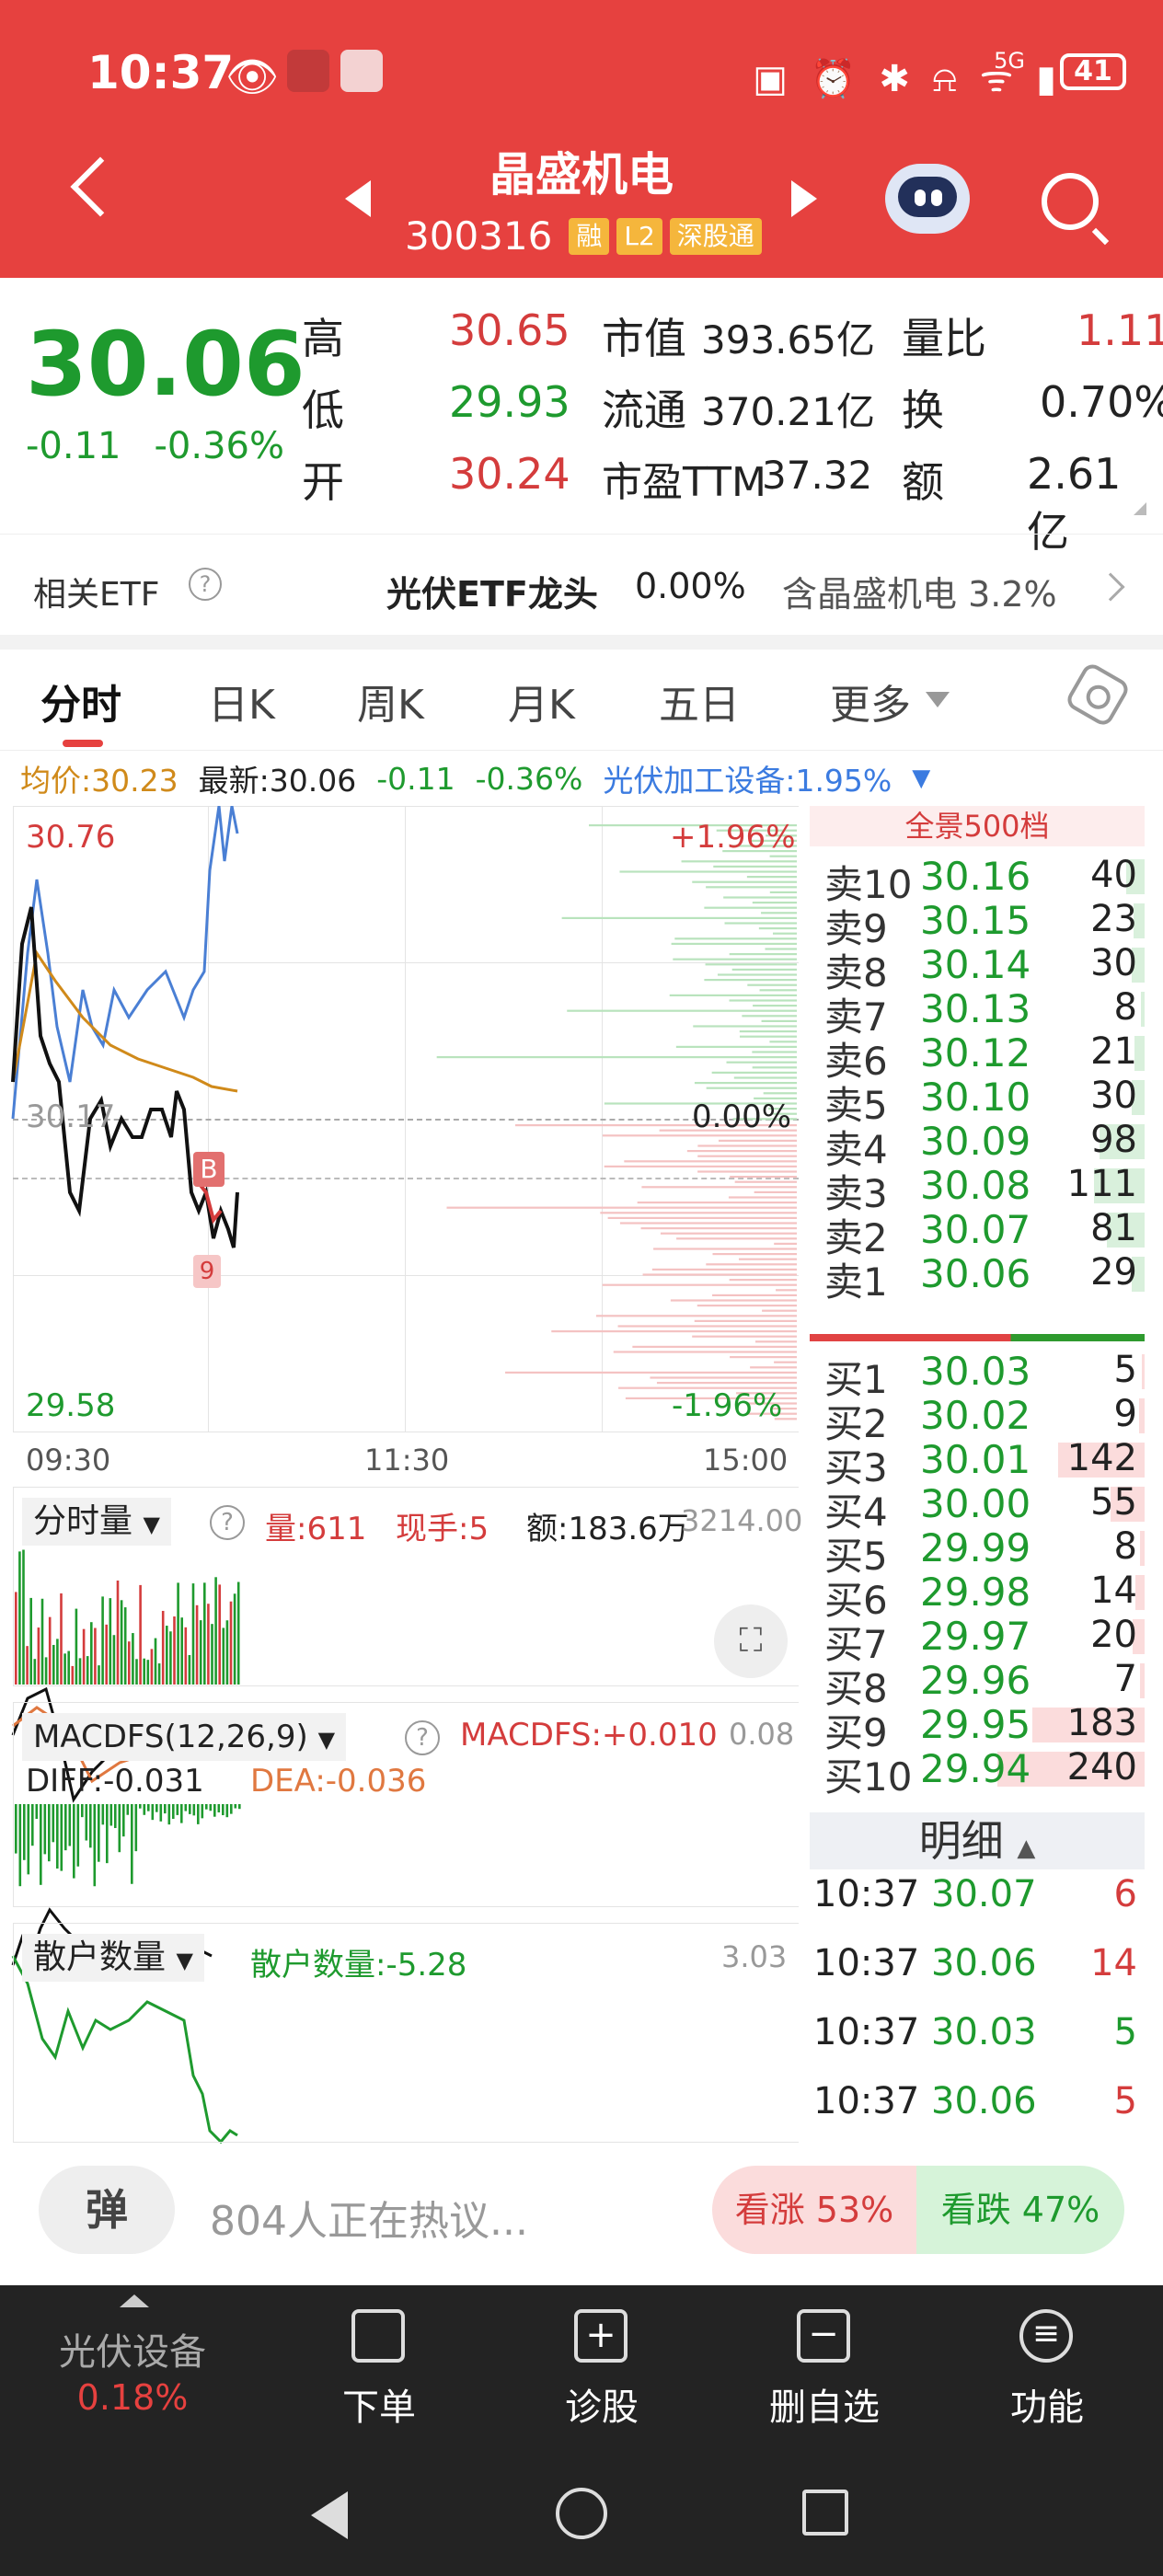 Image resolution: width=1163 pixels, height=2576 pixels. Describe the element at coordinates (1111, 587) in the screenshot. I see `chevron-right-icon` at that location.